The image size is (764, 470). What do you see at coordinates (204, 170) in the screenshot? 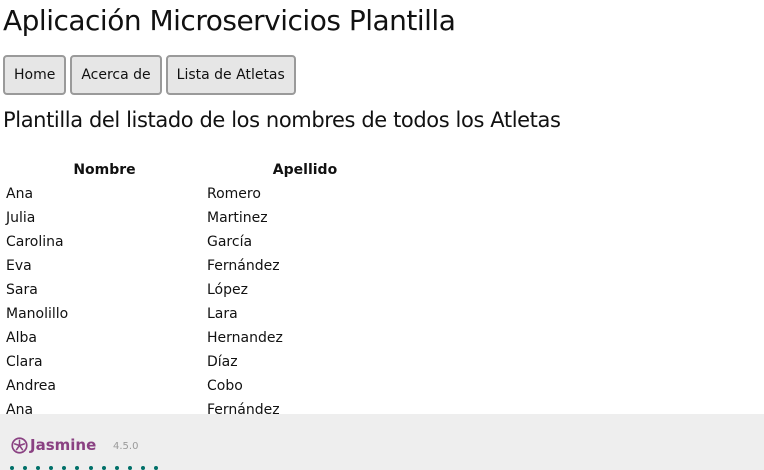
I see `table-header-row: Nombre Apellido` at bounding box center [204, 170].